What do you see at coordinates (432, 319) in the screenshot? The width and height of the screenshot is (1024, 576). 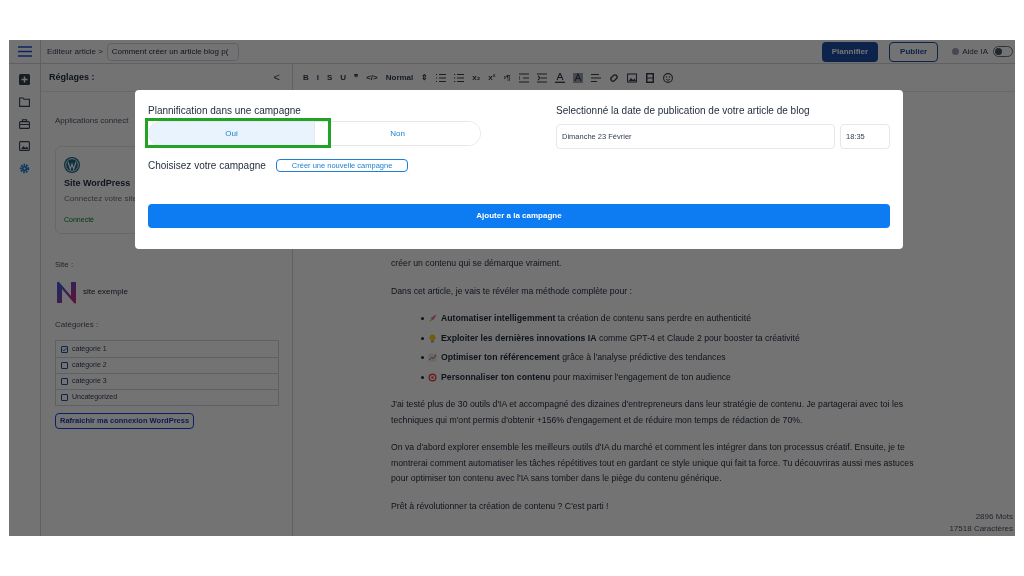 I see `rocket-icon` at bounding box center [432, 319].